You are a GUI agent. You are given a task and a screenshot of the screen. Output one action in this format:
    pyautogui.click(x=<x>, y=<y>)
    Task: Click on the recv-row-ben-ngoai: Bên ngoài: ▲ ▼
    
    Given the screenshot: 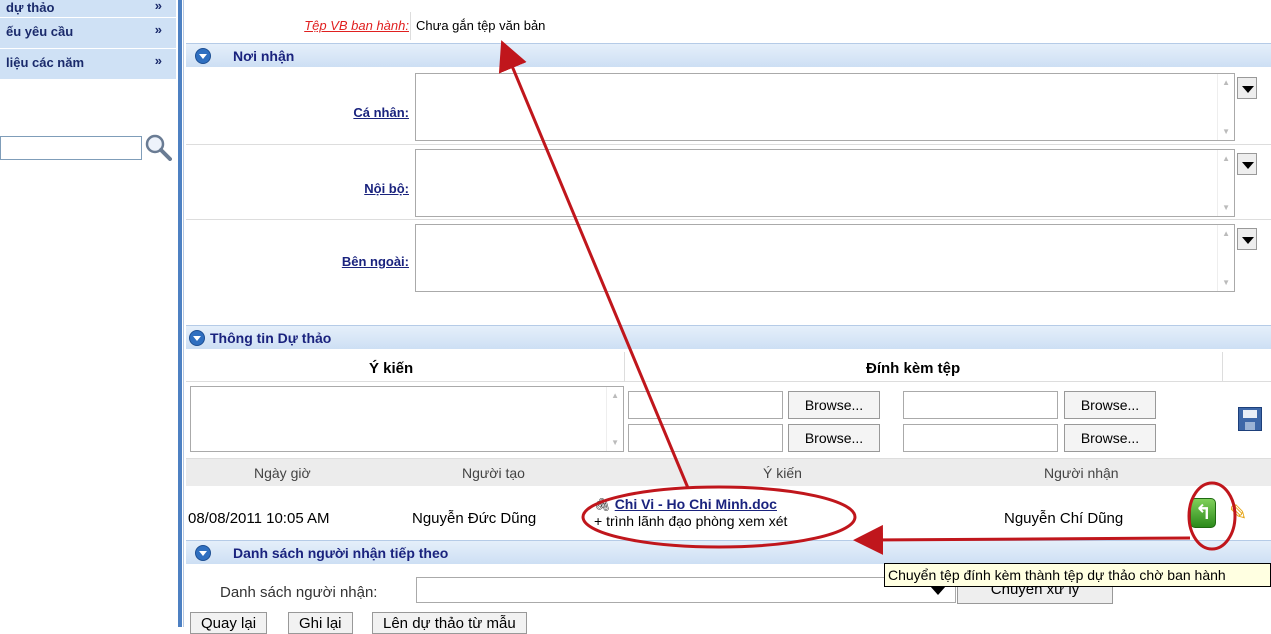 What is the action you would take?
    pyautogui.click(x=728, y=259)
    